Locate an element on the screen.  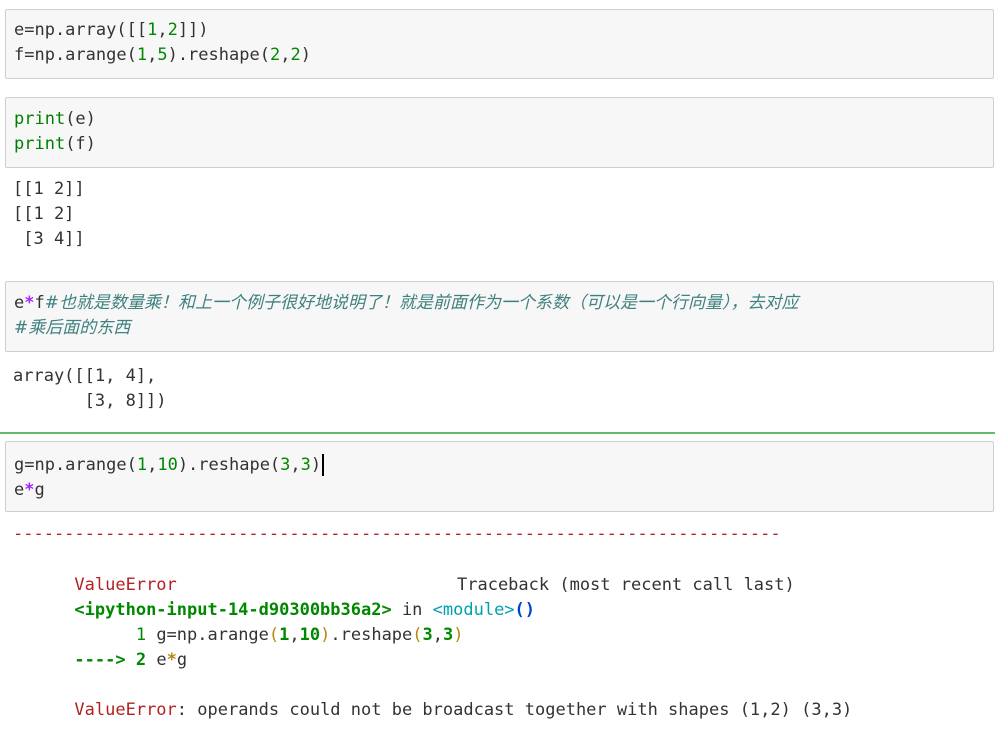
code-token: g is located at coordinates (39, 490).